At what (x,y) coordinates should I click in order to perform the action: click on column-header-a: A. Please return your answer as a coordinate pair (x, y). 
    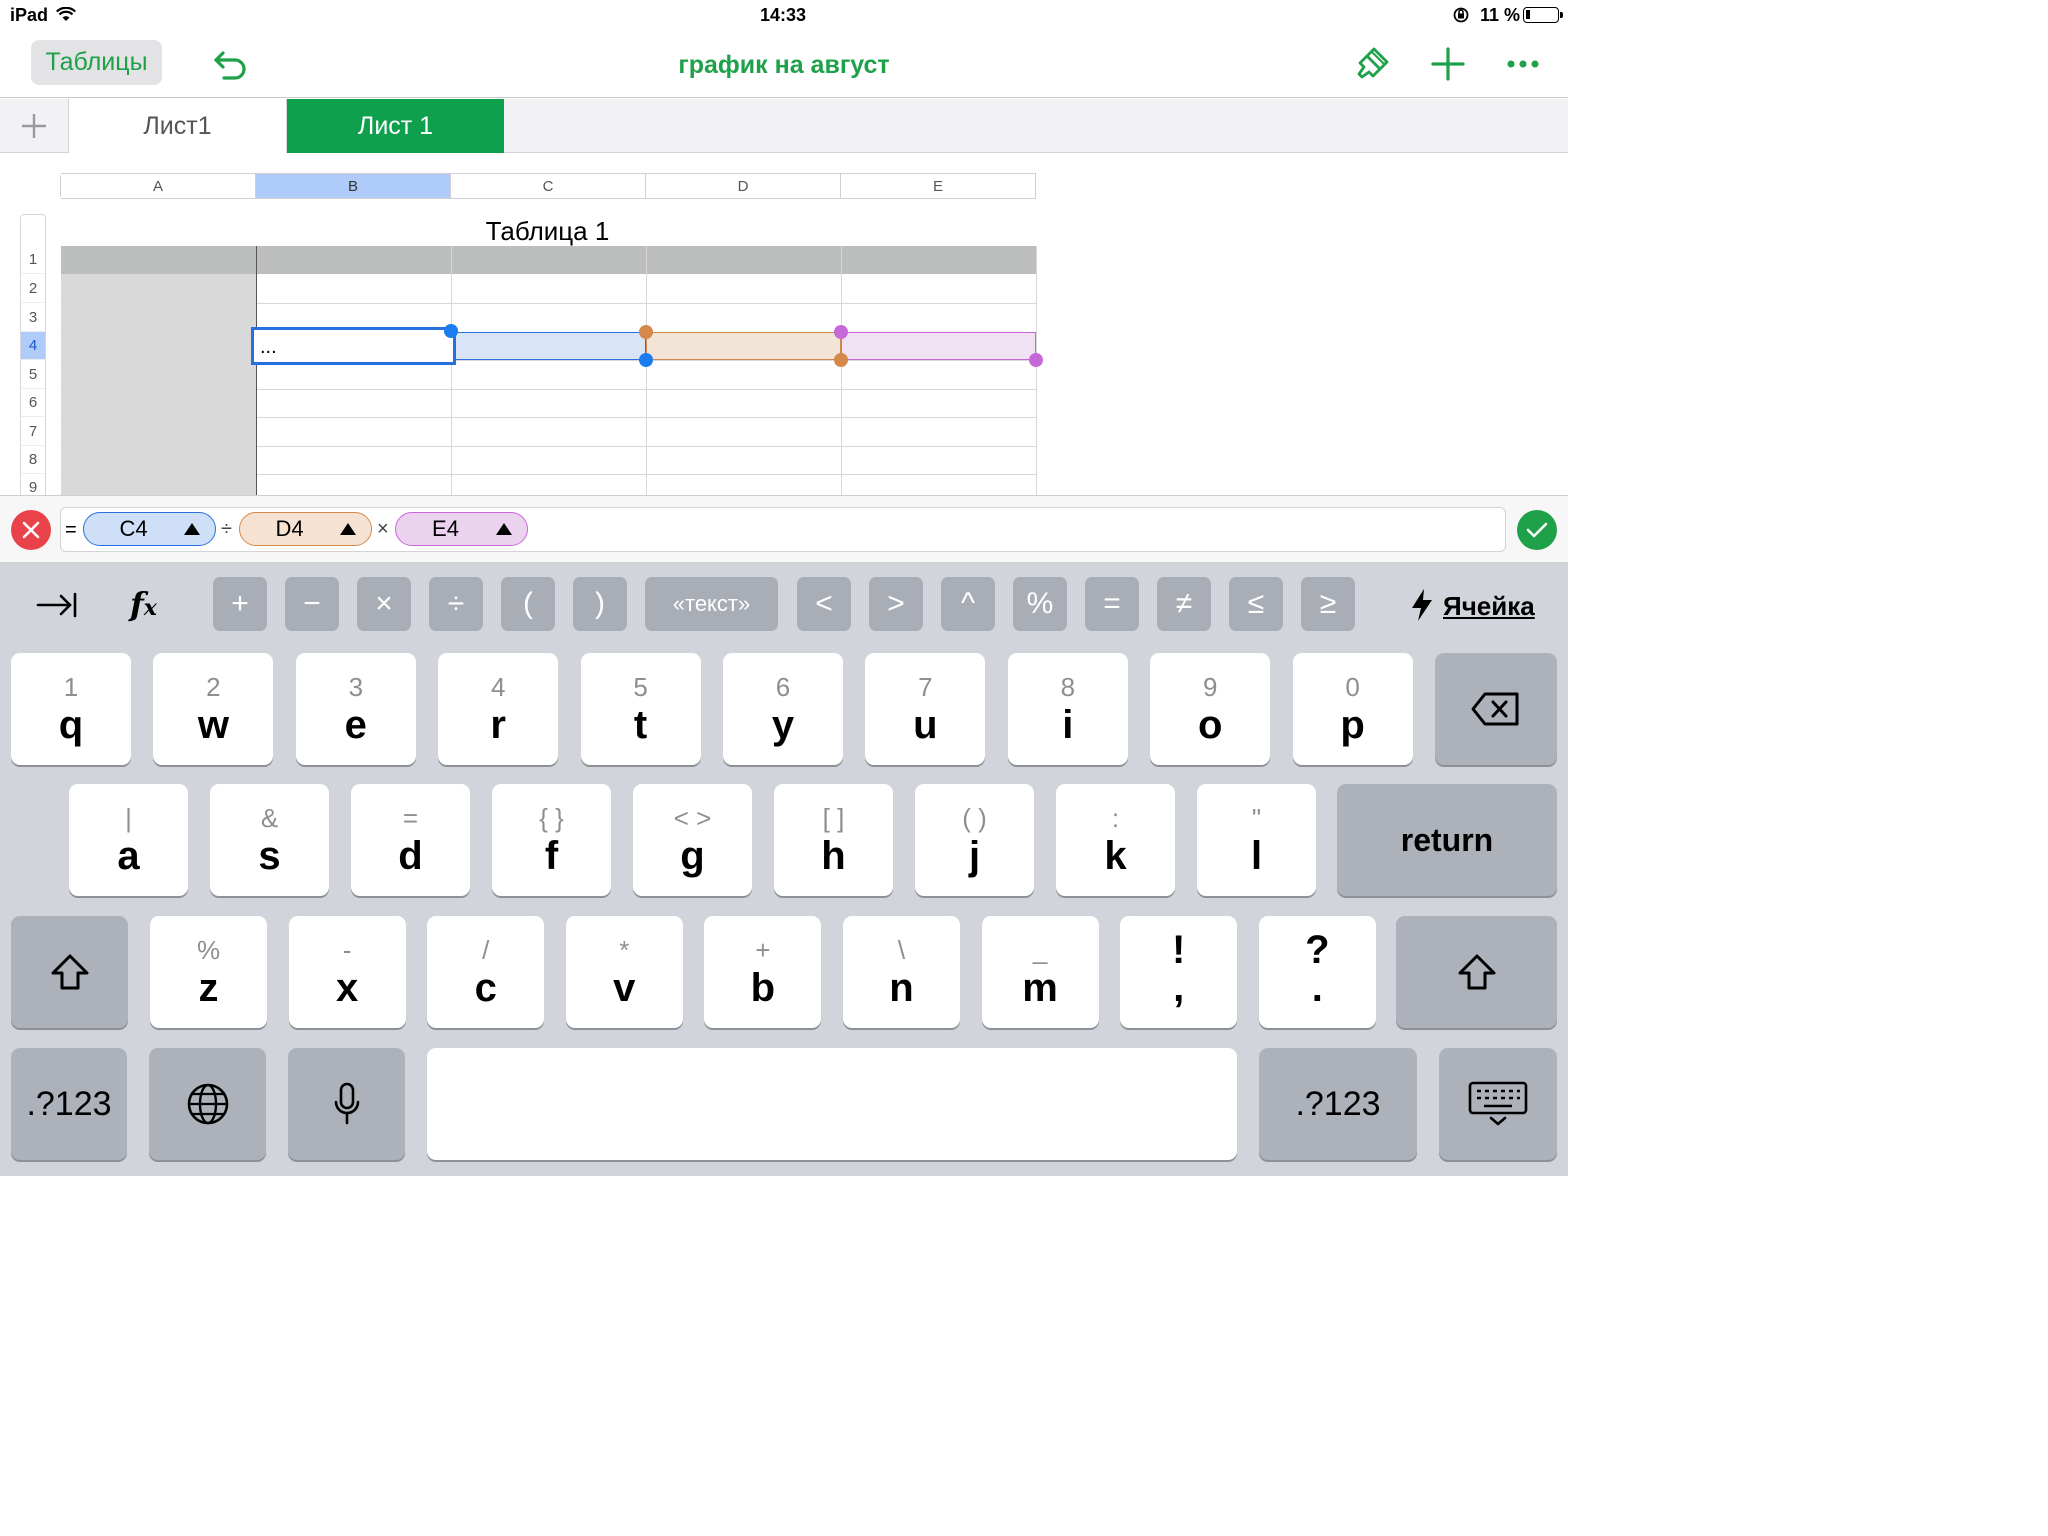
    Looking at the image, I should click on (158, 186).